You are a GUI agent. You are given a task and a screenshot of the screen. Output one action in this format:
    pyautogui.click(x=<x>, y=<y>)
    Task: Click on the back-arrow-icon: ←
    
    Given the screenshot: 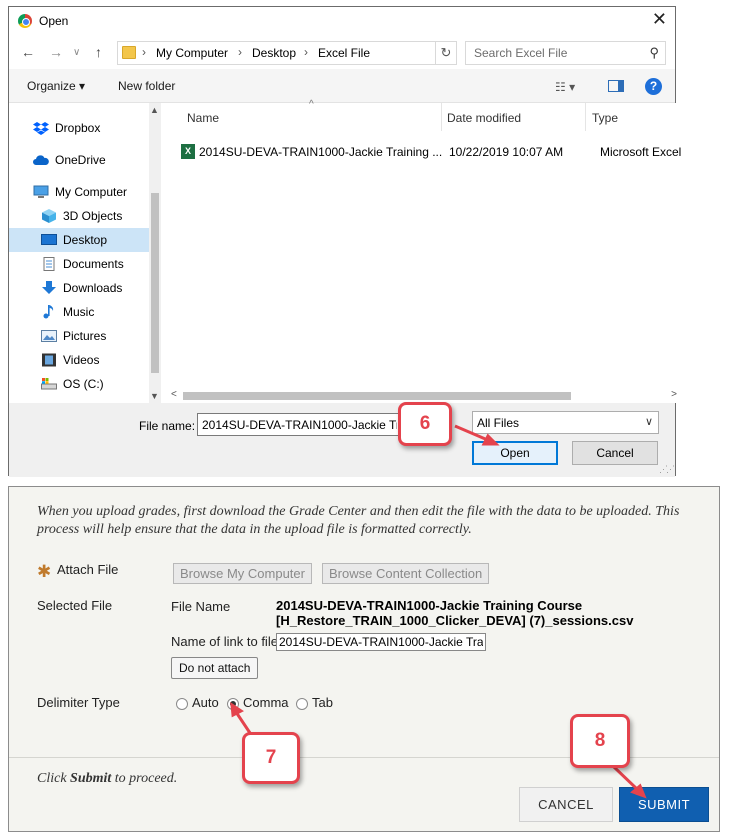 What is the action you would take?
    pyautogui.click(x=28, y=52)
    